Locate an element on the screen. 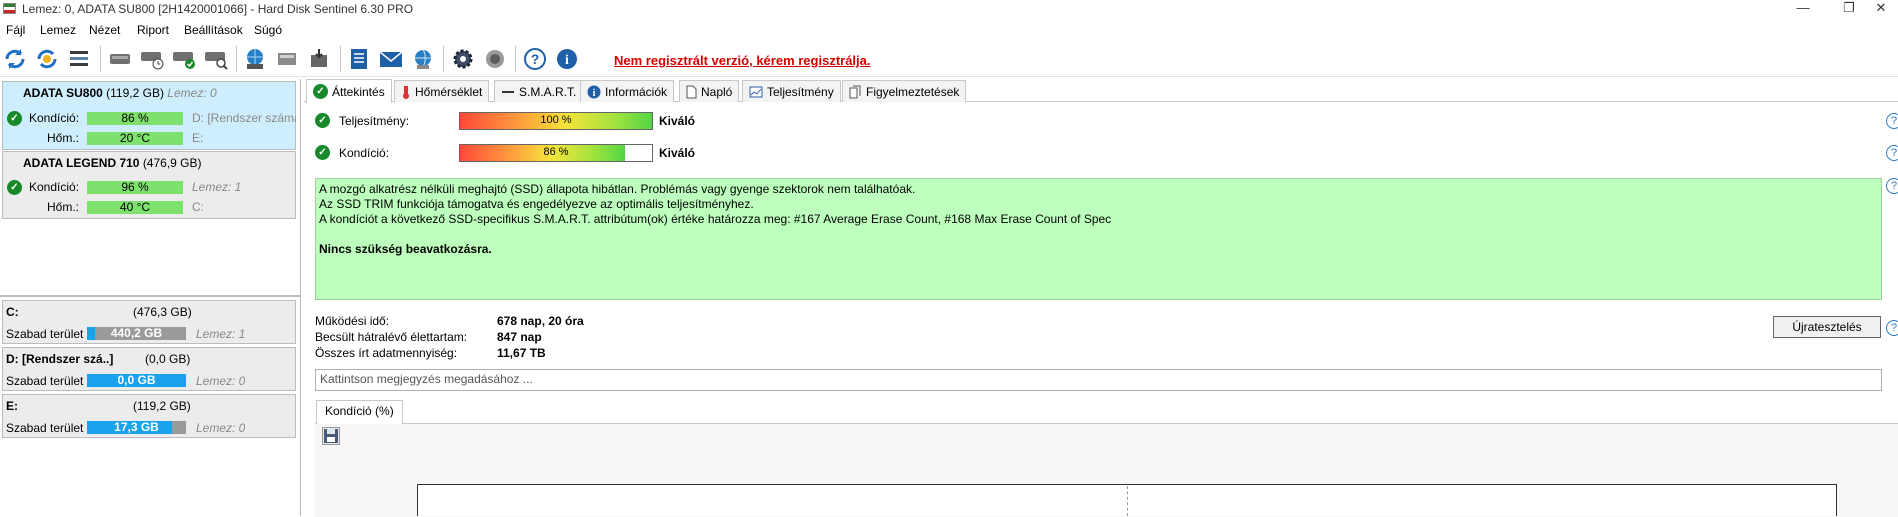 The height and width of the screenshot is (517, 1898). disk-size: (119,2 GB) is located at coordinates (135, 93).